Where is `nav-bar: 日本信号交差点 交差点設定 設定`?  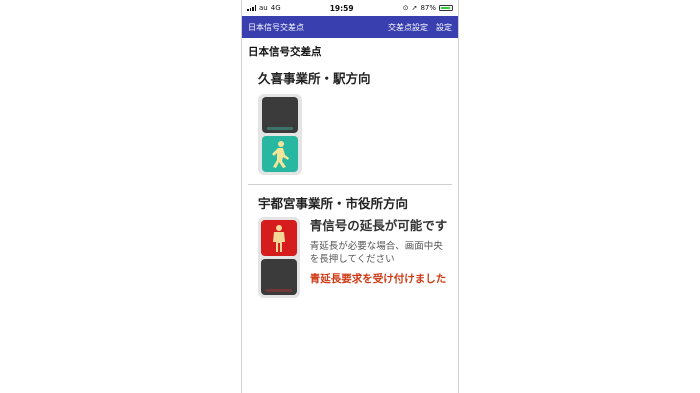 nav-bar: 日本信号交差点 交差点設定 設定 is located at coordinates (350, 27).